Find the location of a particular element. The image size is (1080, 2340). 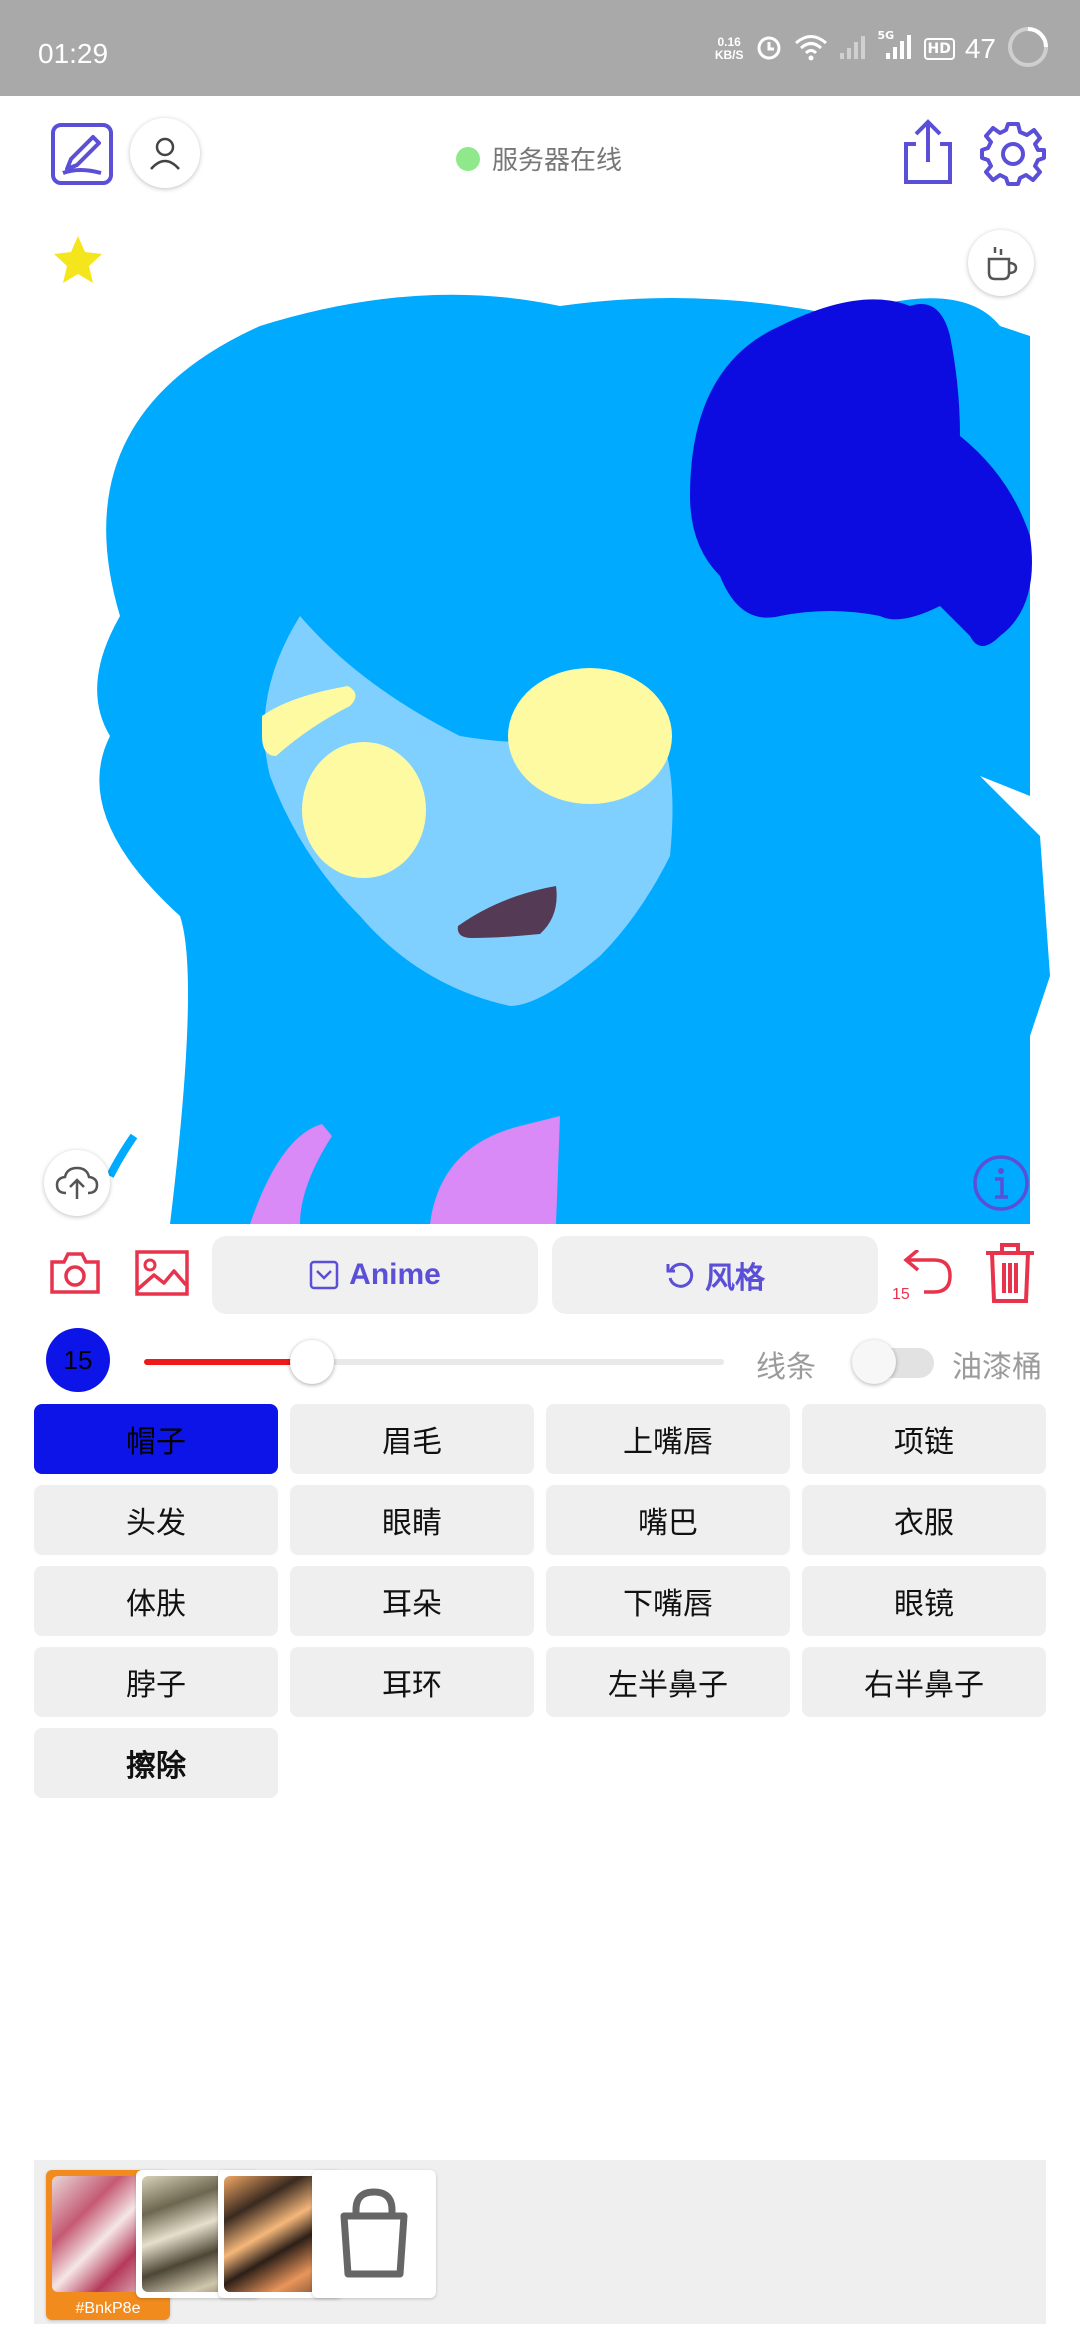

brush-size-slider-fill is located at coordinates (228, 1362).